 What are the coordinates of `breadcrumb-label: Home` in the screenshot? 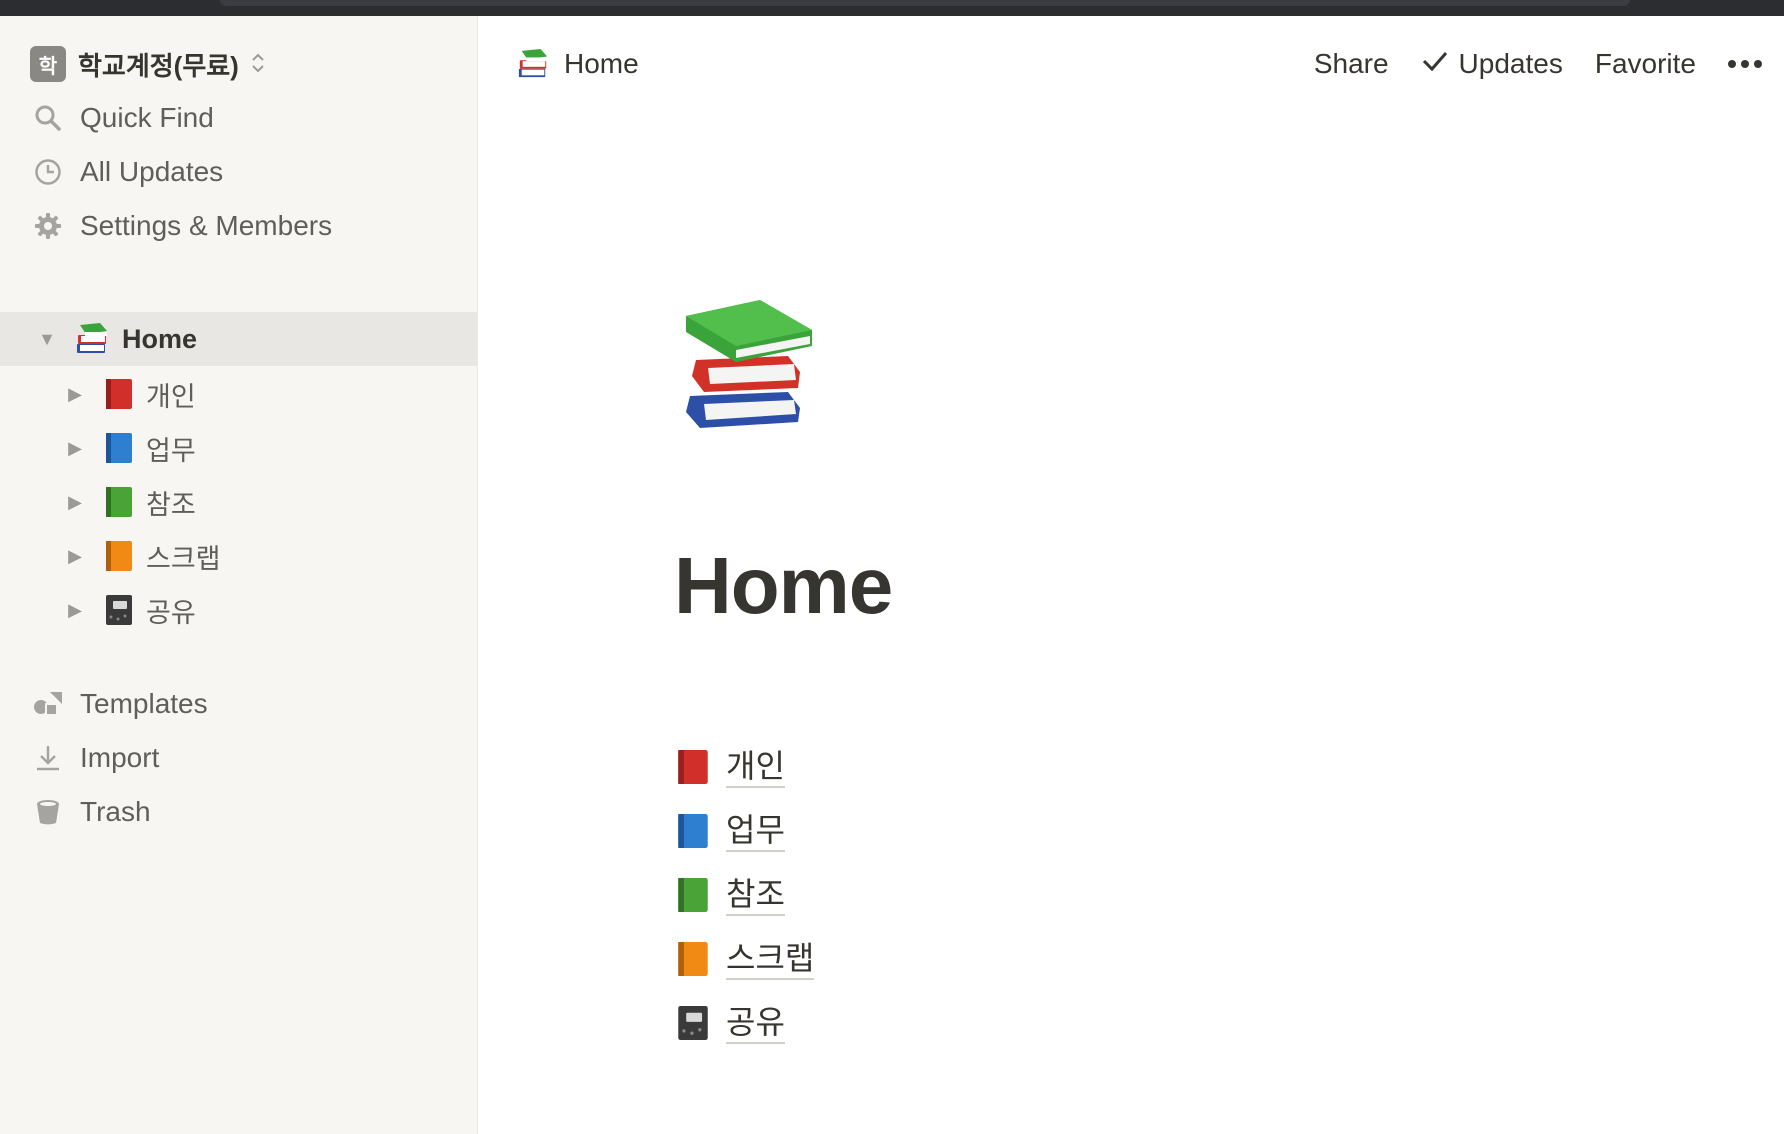 It's located at (601, 63).